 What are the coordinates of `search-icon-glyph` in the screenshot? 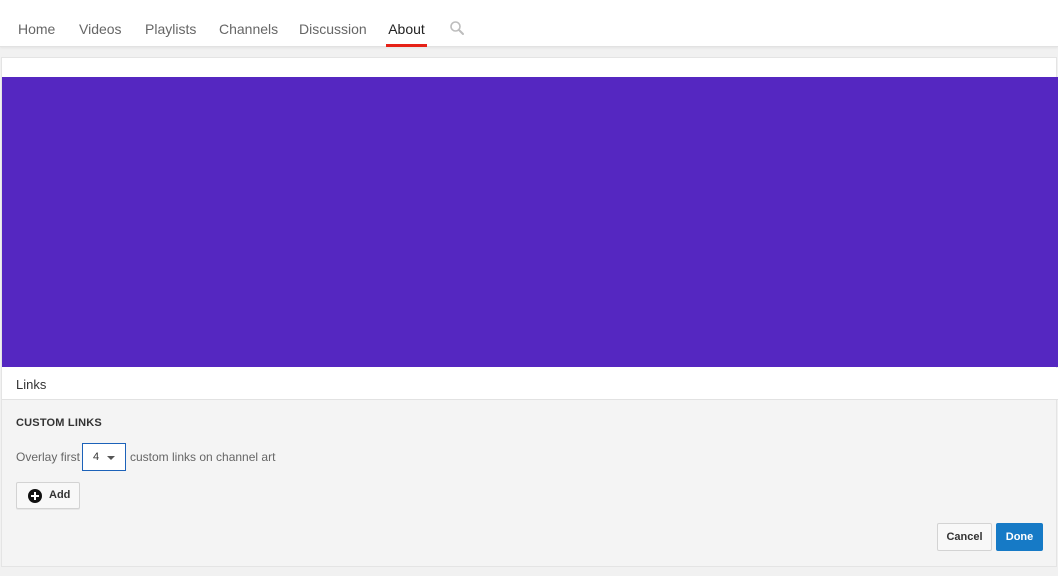 It's located at (458, 29).